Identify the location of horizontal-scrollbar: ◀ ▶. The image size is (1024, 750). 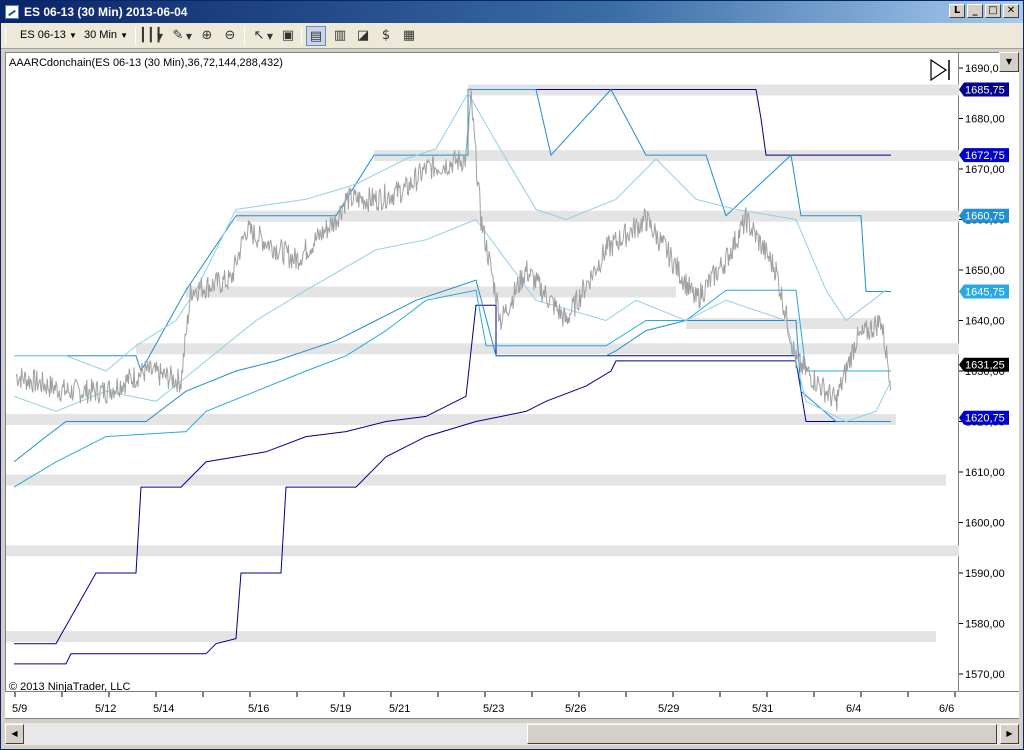
(512, 734).